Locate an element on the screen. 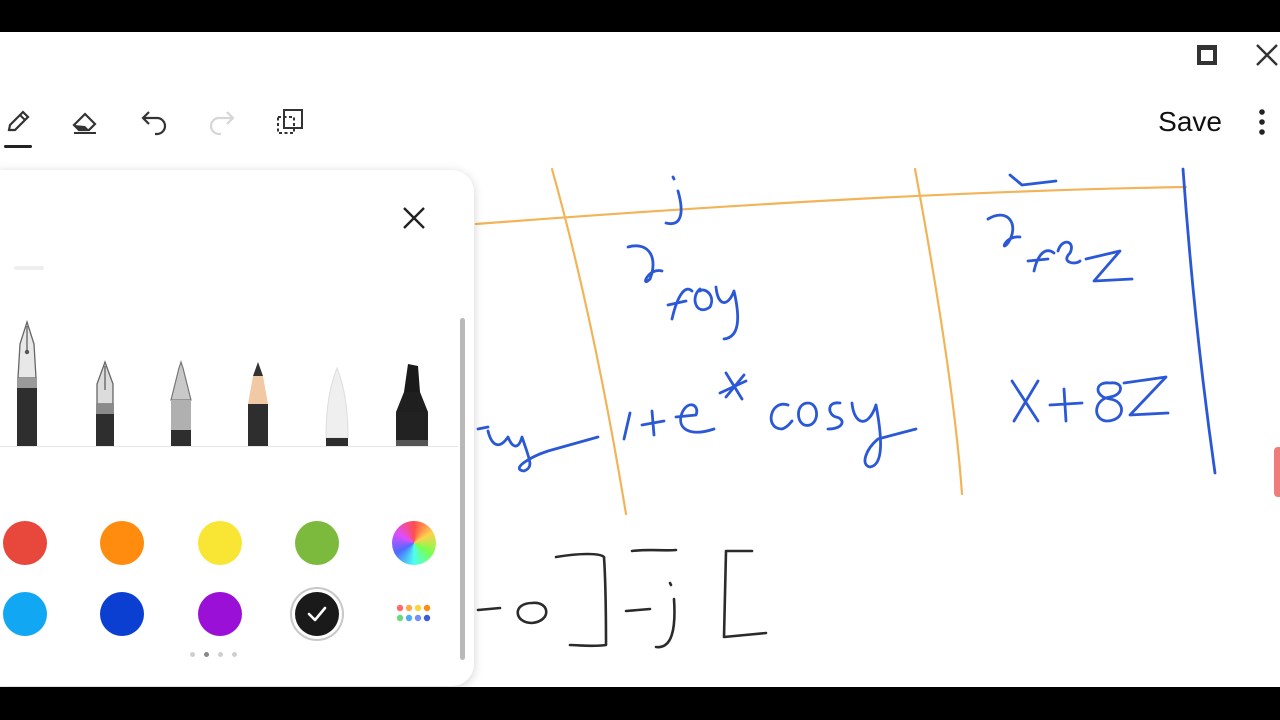 This screenshot has width=1280, height=720. color-orange-swatch is located at coordinates (122, 543).